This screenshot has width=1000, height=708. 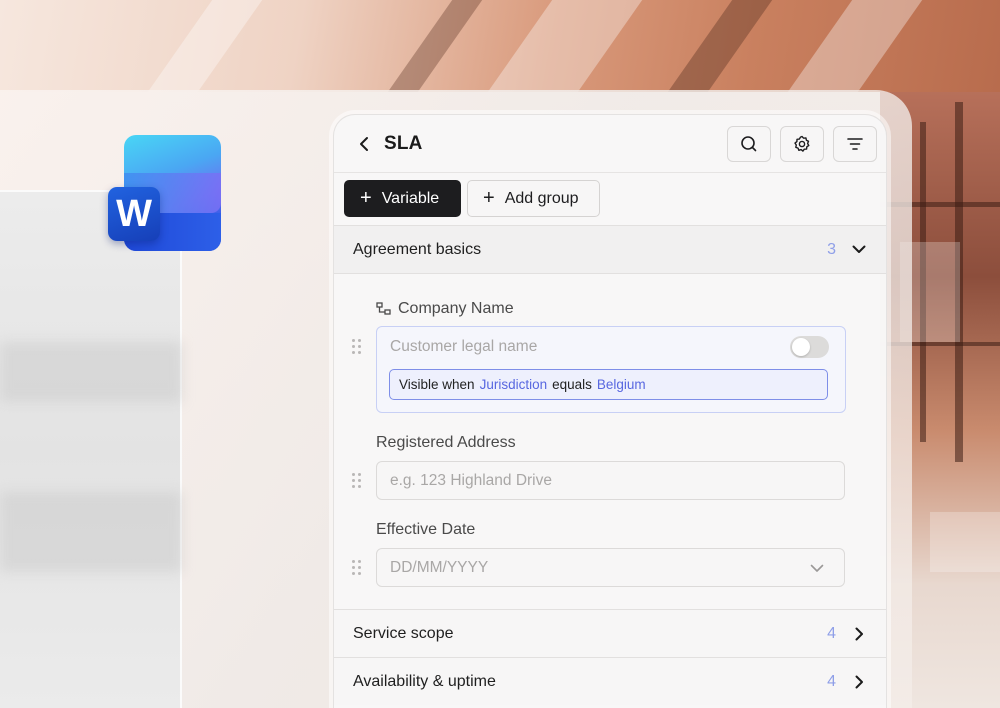 What do you see at coordinates (383, 308) in the screenshot?
I see `variable-type-icon` at bounding box center [383, 308].